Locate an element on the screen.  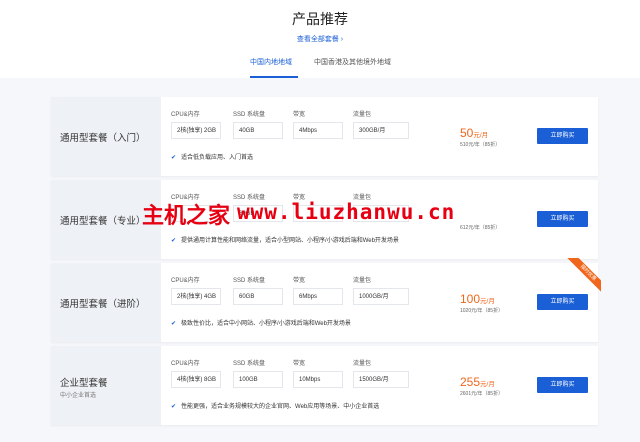
price-amount: 100 is located at coordinates (470, 299).